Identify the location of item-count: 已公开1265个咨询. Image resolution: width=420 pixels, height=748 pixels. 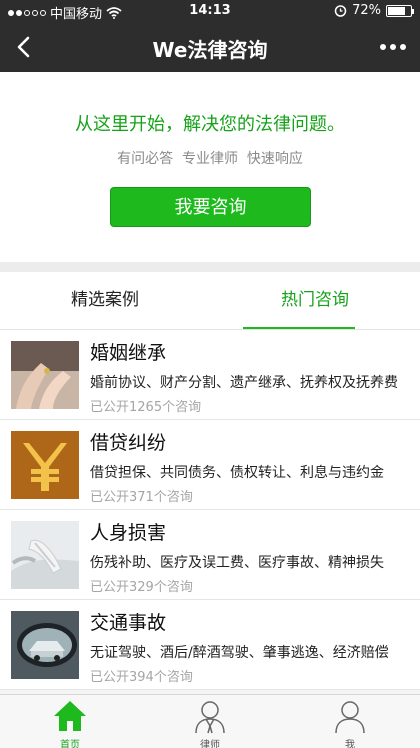
(146, 407).